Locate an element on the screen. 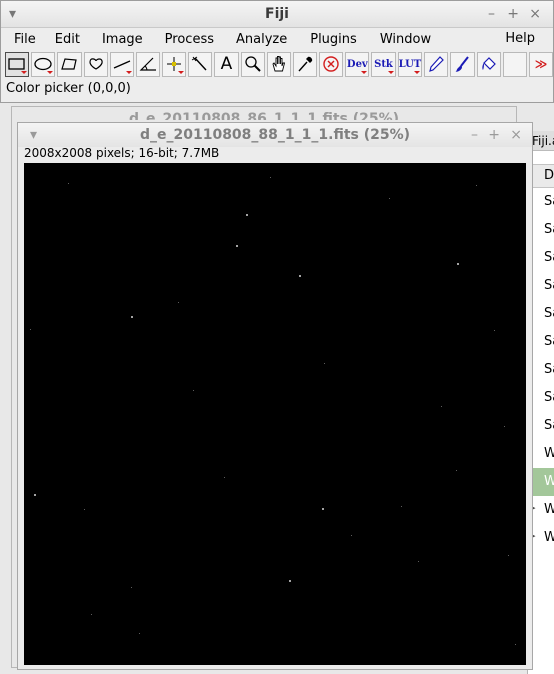 This screenshot has height=674, width=554. rectangle-selection-icon is located at coordinates (16, 64).